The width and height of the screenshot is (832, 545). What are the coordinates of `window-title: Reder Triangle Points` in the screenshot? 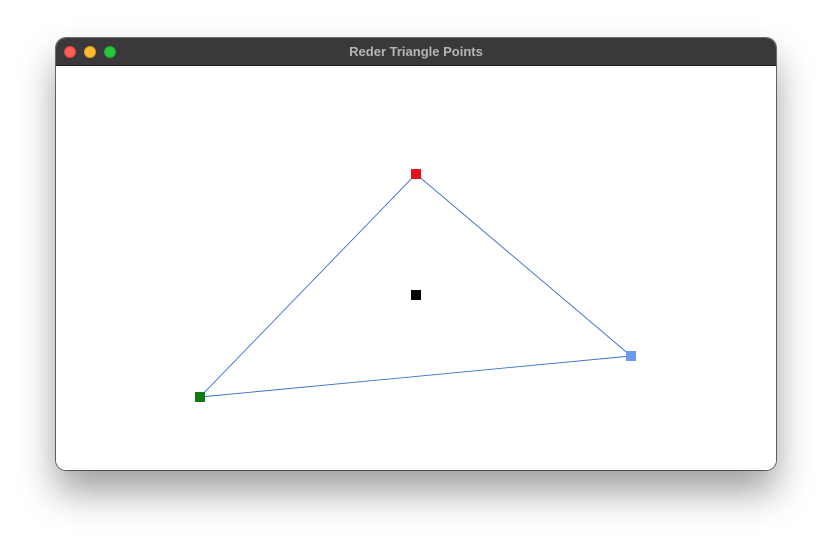 It's located at (416, 51).